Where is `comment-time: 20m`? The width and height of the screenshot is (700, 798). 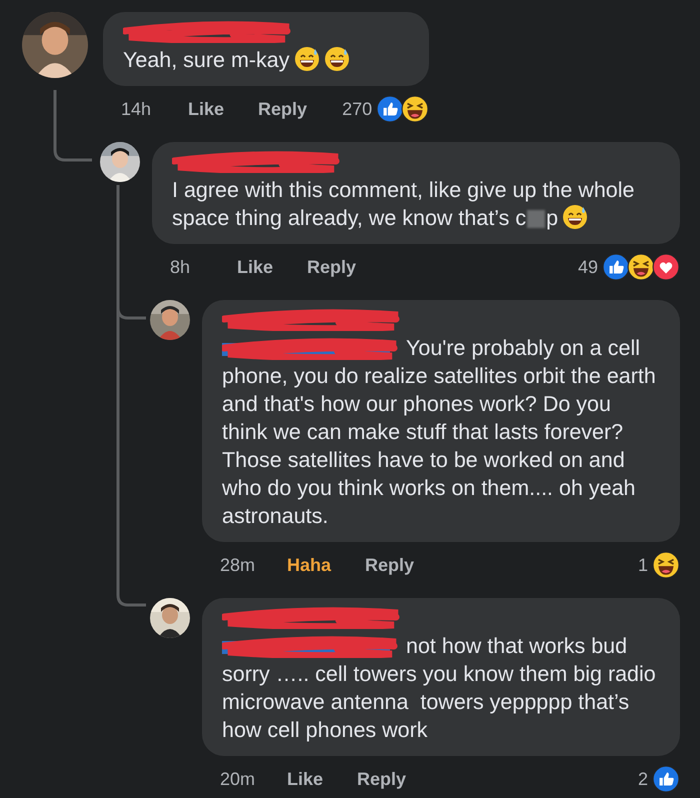
comment-time: 20m is located at coordinates (238, 779).